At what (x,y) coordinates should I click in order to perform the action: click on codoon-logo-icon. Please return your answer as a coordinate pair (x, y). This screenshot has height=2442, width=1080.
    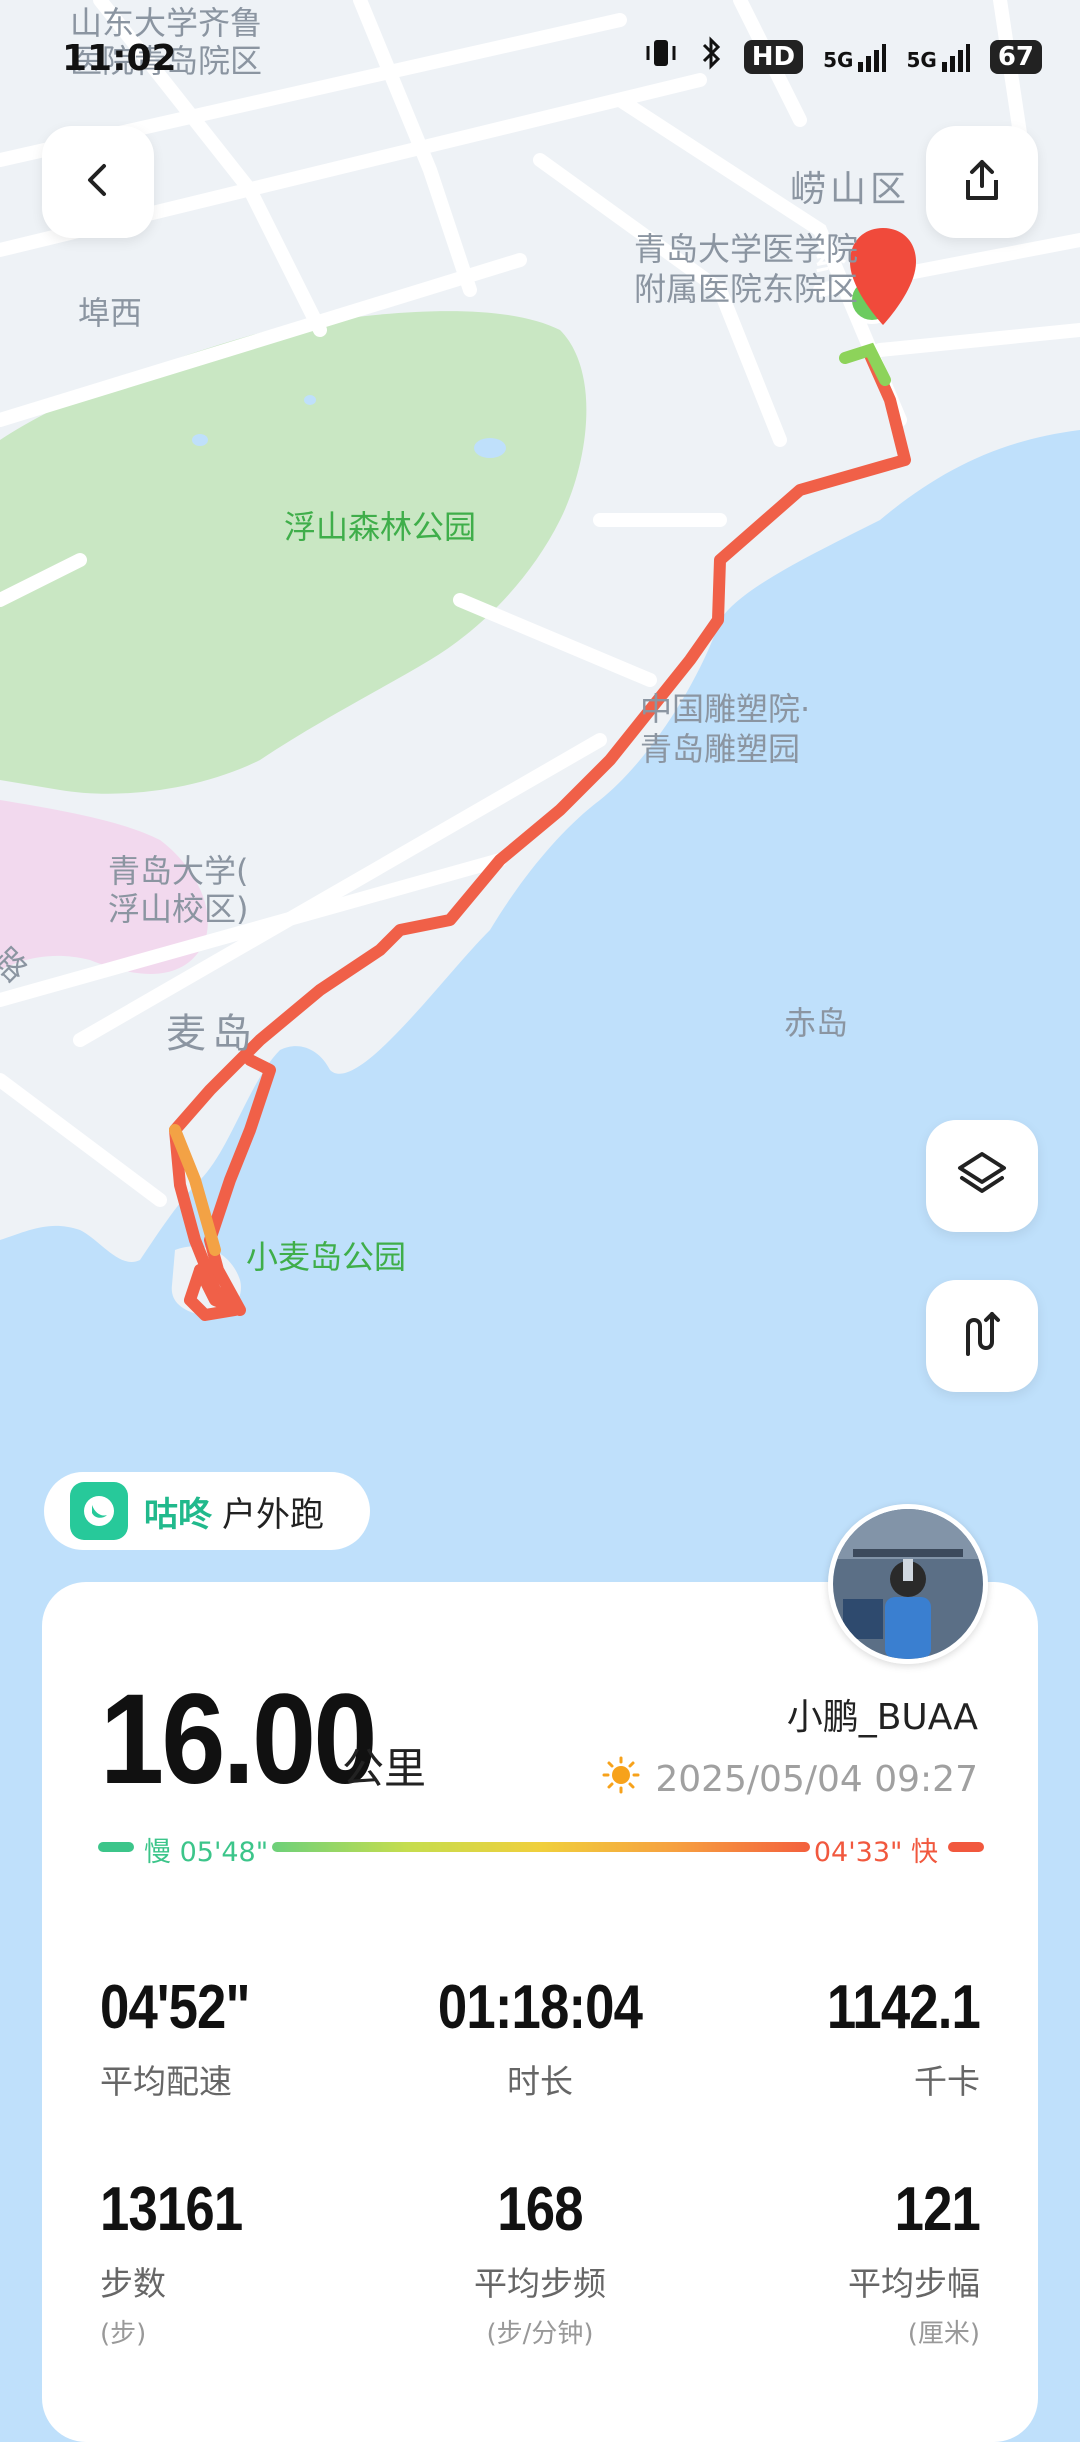
    Looking at the image, I should click on (99, 1511).